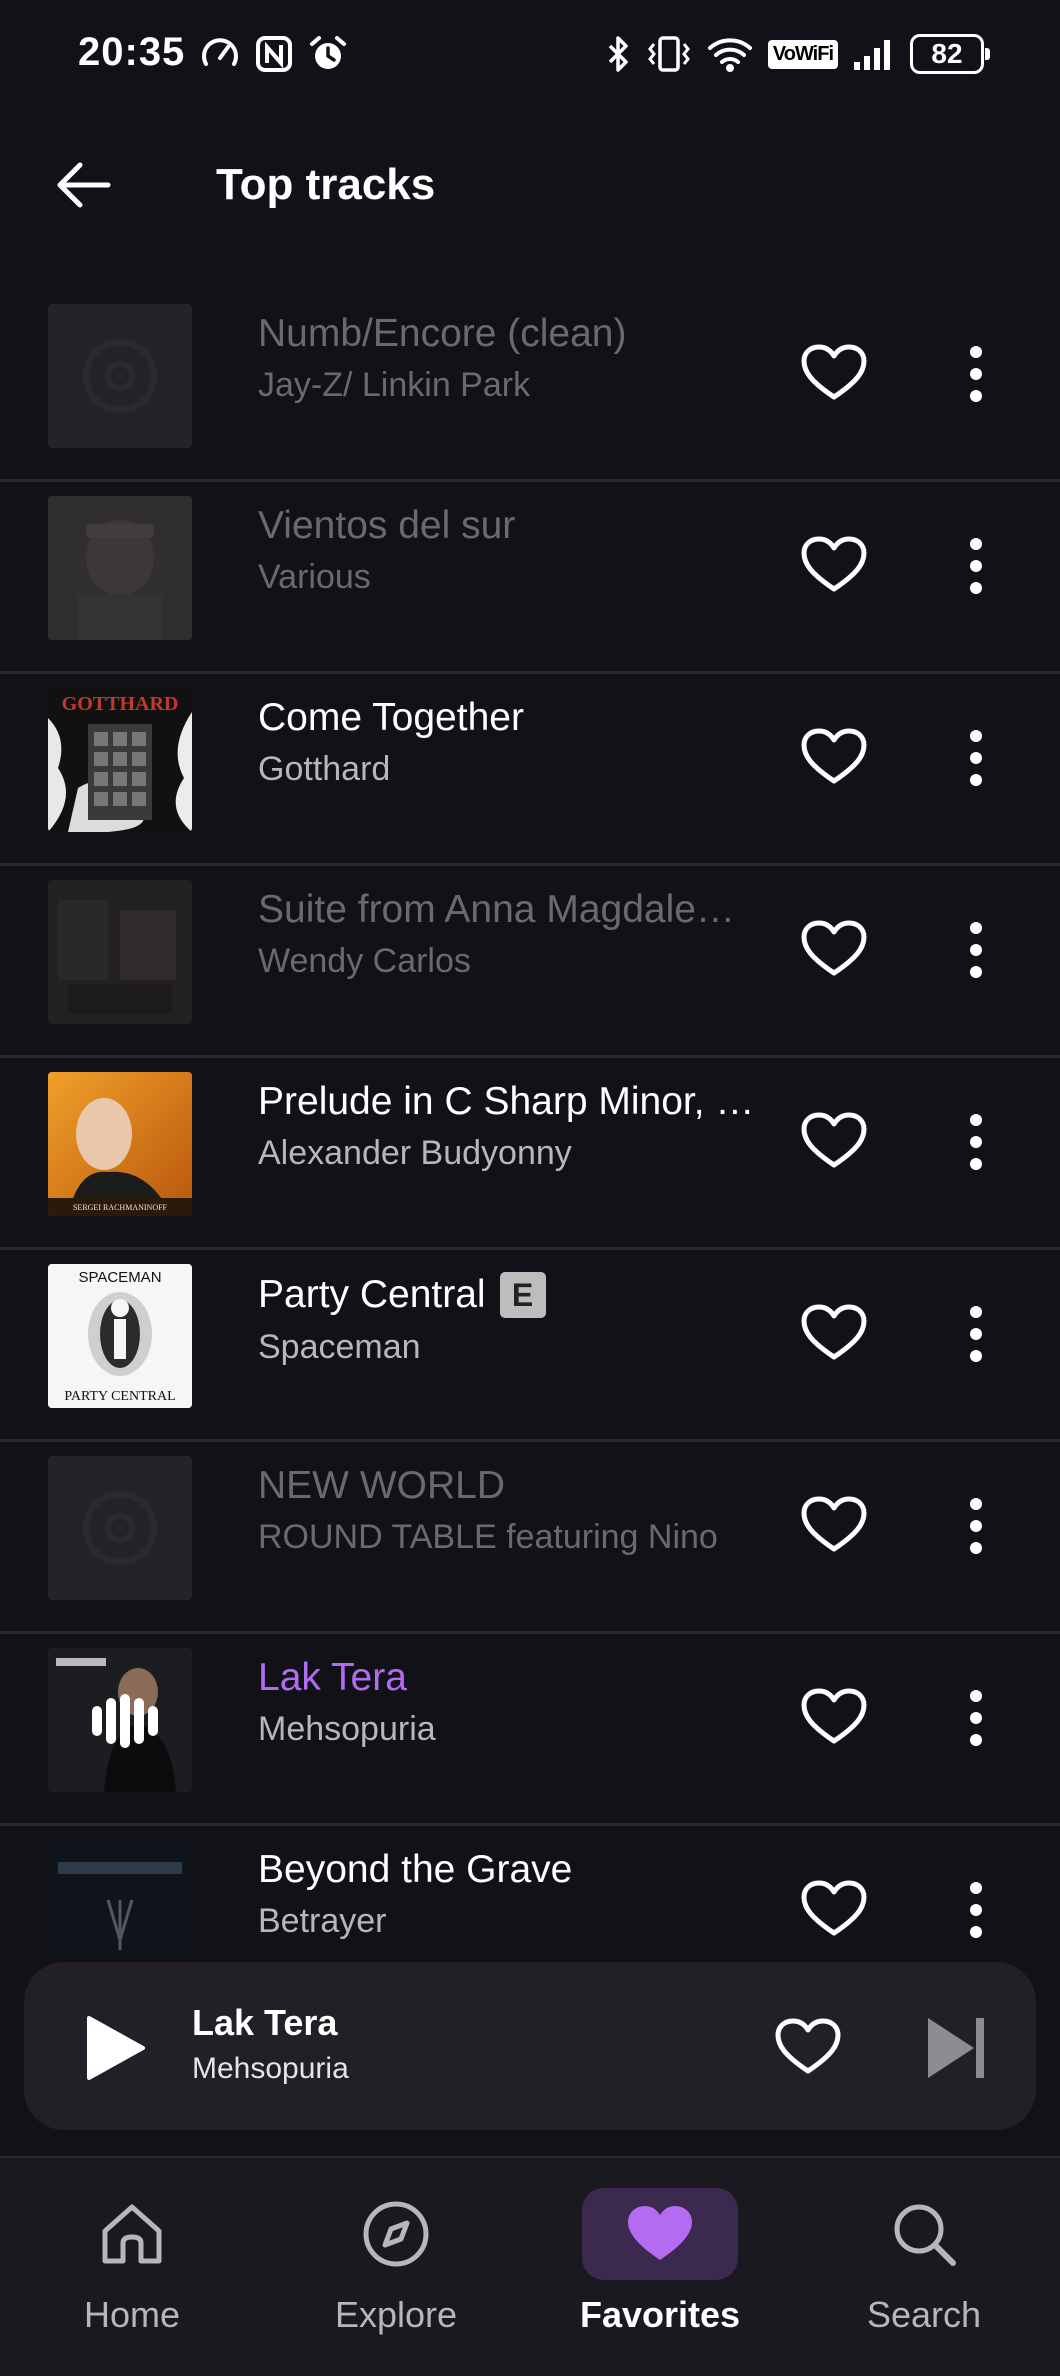 The width and height of the screenshot is (1060, 2376). Describe the element at coordinates (364, 961) in the screenshot. I see `track-artist: Wendy Carlos` at that location.